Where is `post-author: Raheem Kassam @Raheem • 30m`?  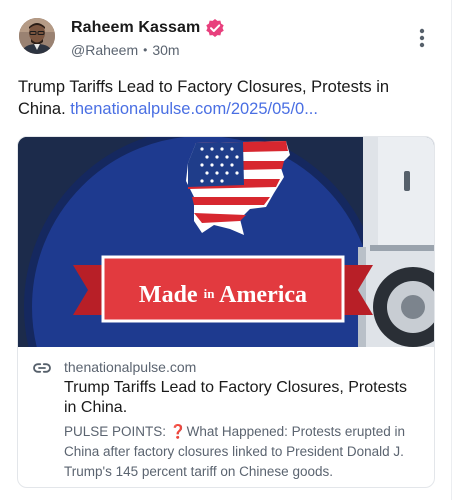 post-author: Raheem Kassam @Raheem • 30m is located at coordinates (148, 38).